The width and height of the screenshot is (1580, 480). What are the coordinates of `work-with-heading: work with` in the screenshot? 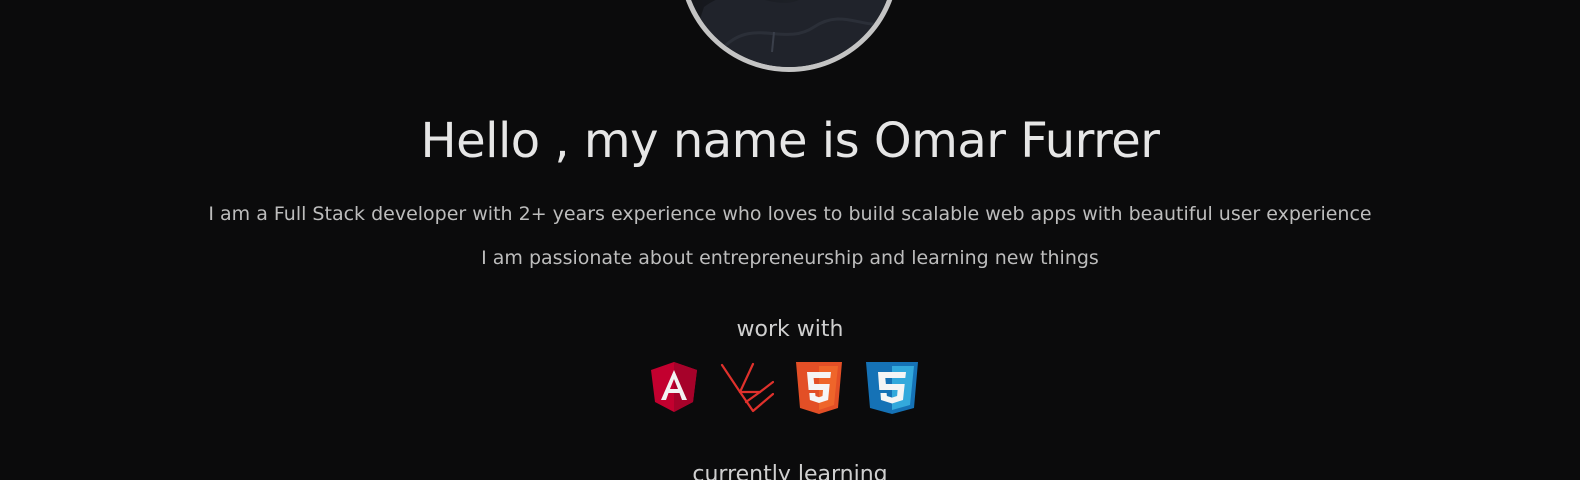 It's located at (790, 329).